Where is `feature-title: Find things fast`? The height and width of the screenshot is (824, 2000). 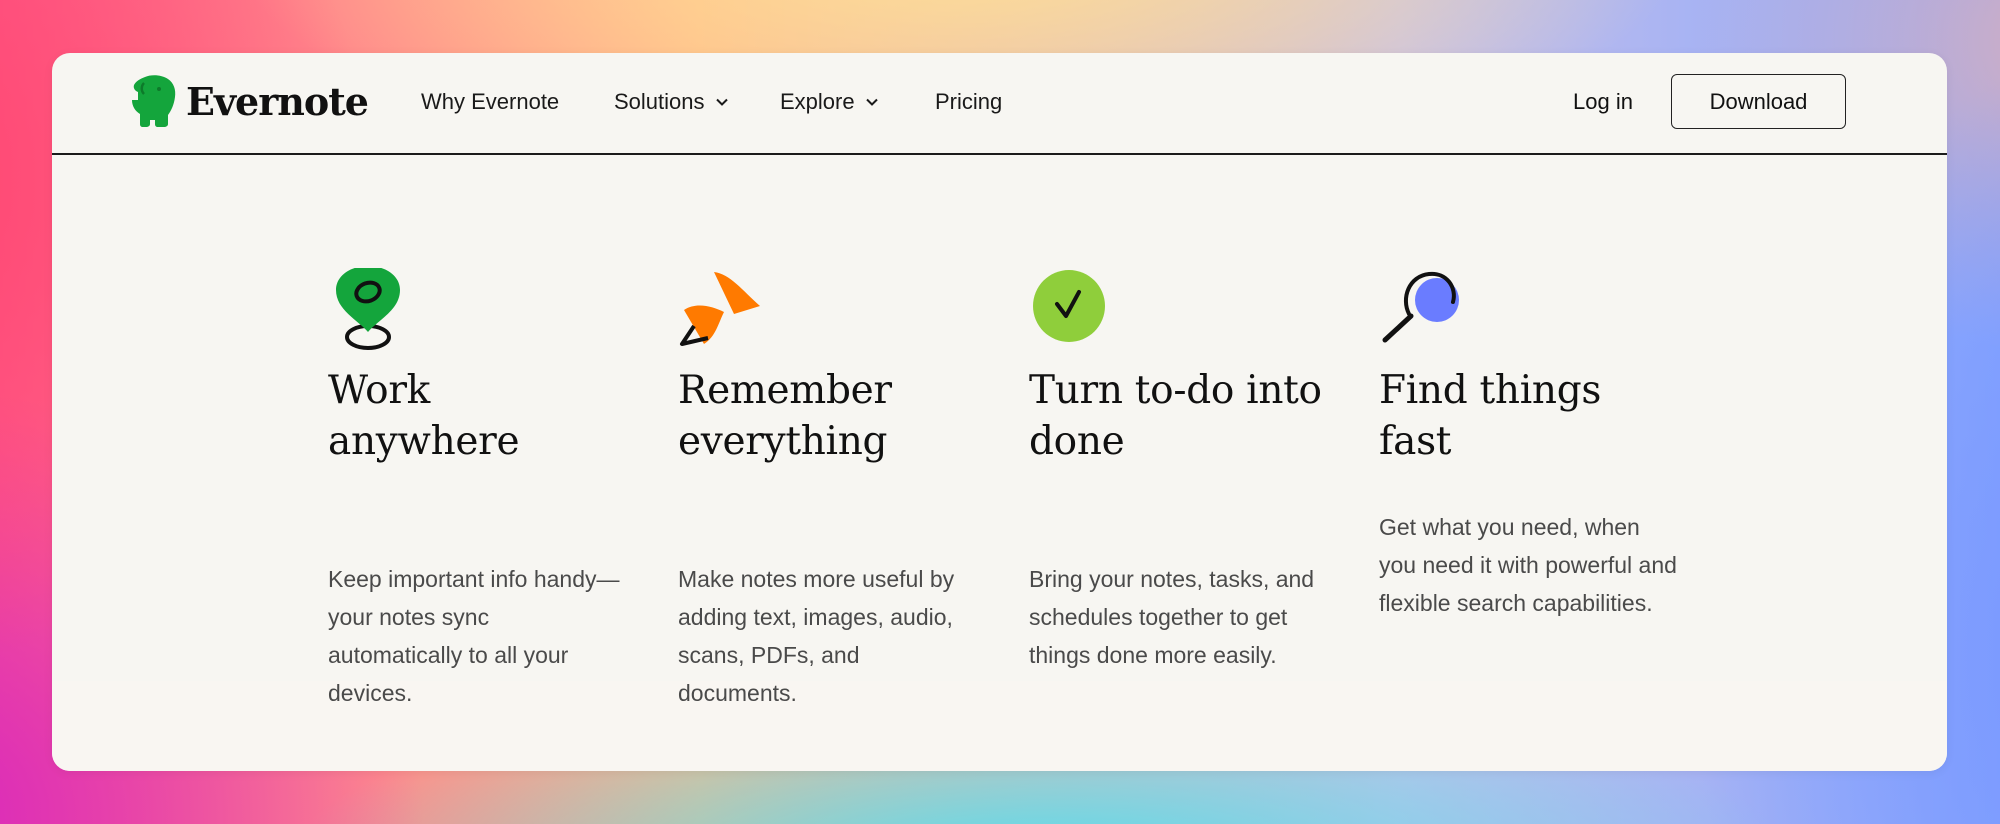
feature-title: Find things fast is located at coordinates (1490, 416).